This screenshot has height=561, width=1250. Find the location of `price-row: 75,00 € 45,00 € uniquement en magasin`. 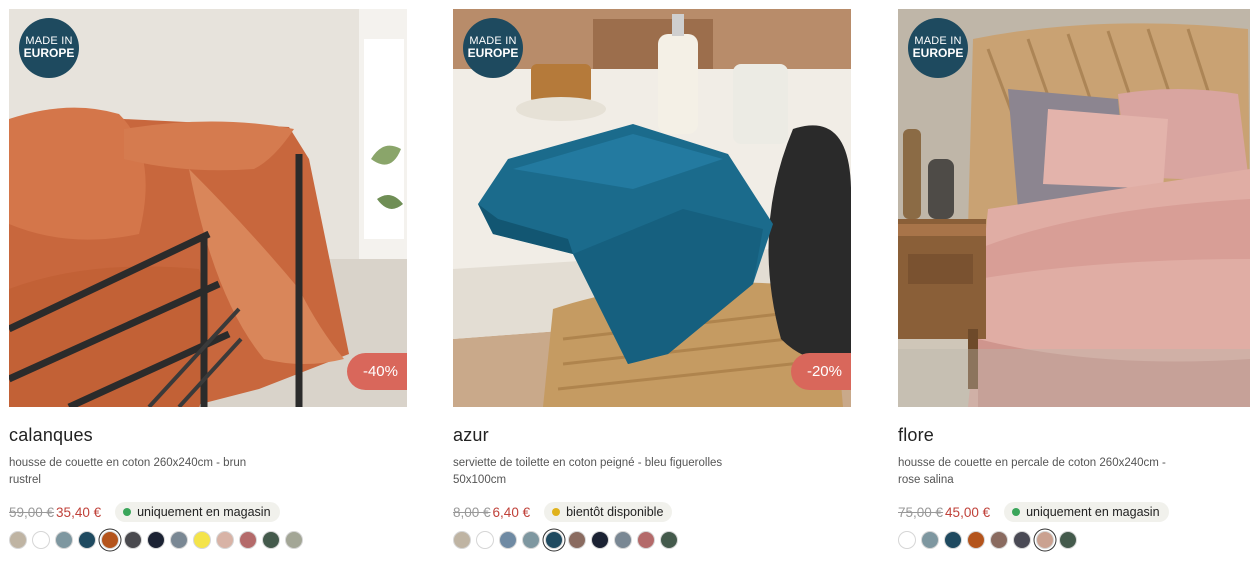

price-row: 75,00 € 45,00 € uniquement en magasin is located at coordinates (1033, 512).